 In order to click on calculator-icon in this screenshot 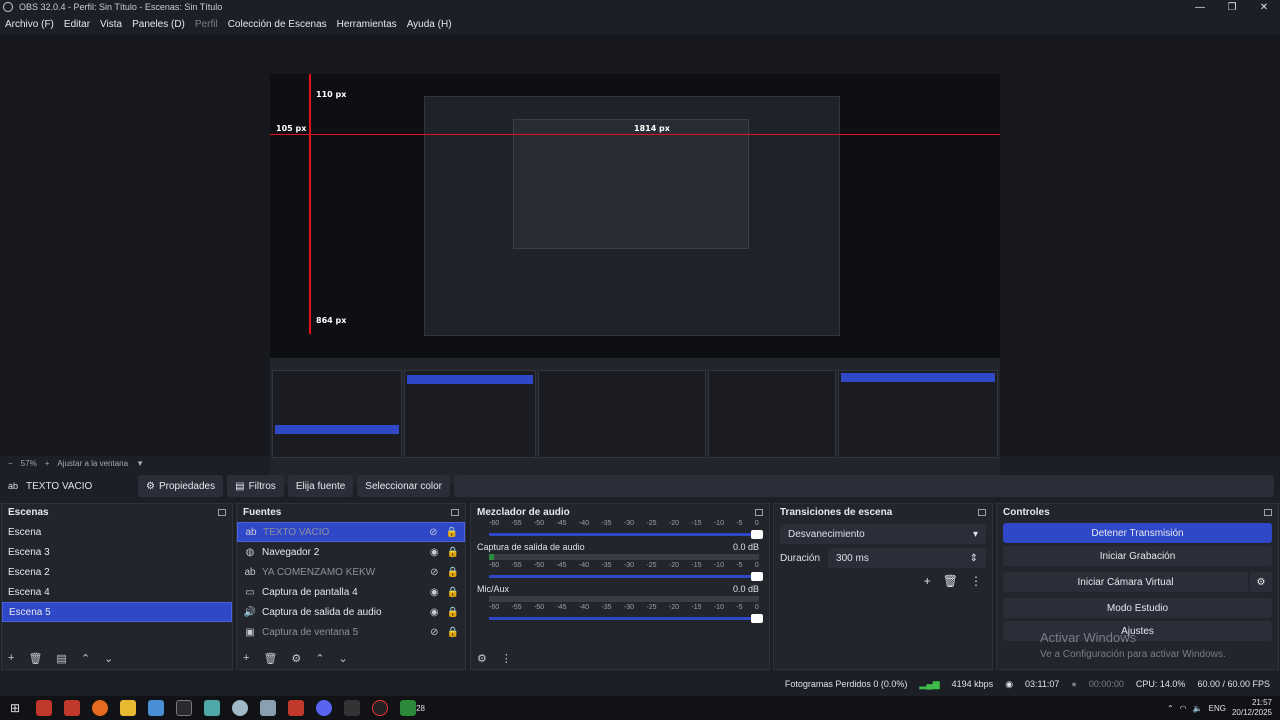, I will do `click(156, 708)`.